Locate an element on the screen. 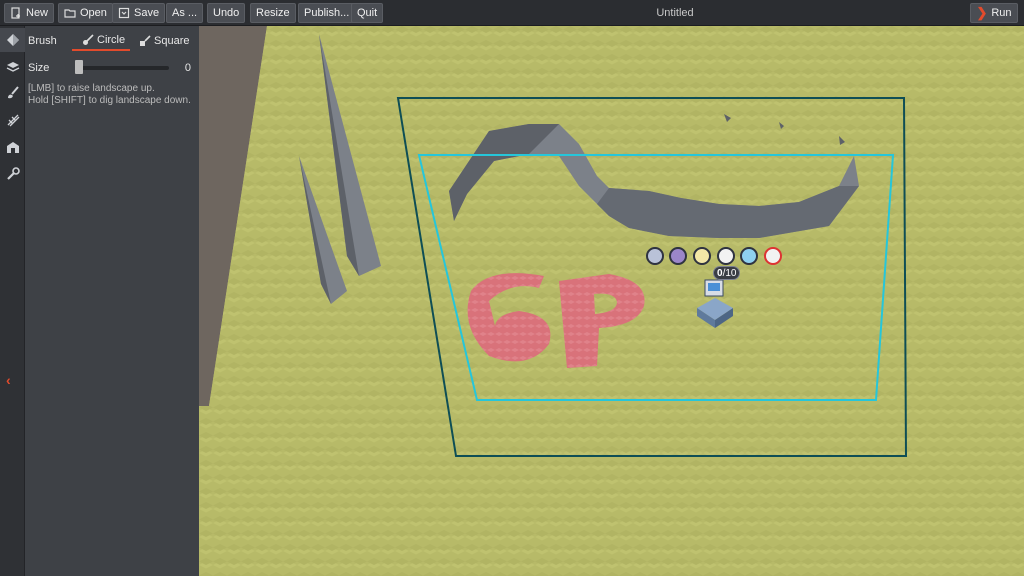 The width and height of the screenshot is (1024, 576). open-button: Open is located at coordinates (85, 13).